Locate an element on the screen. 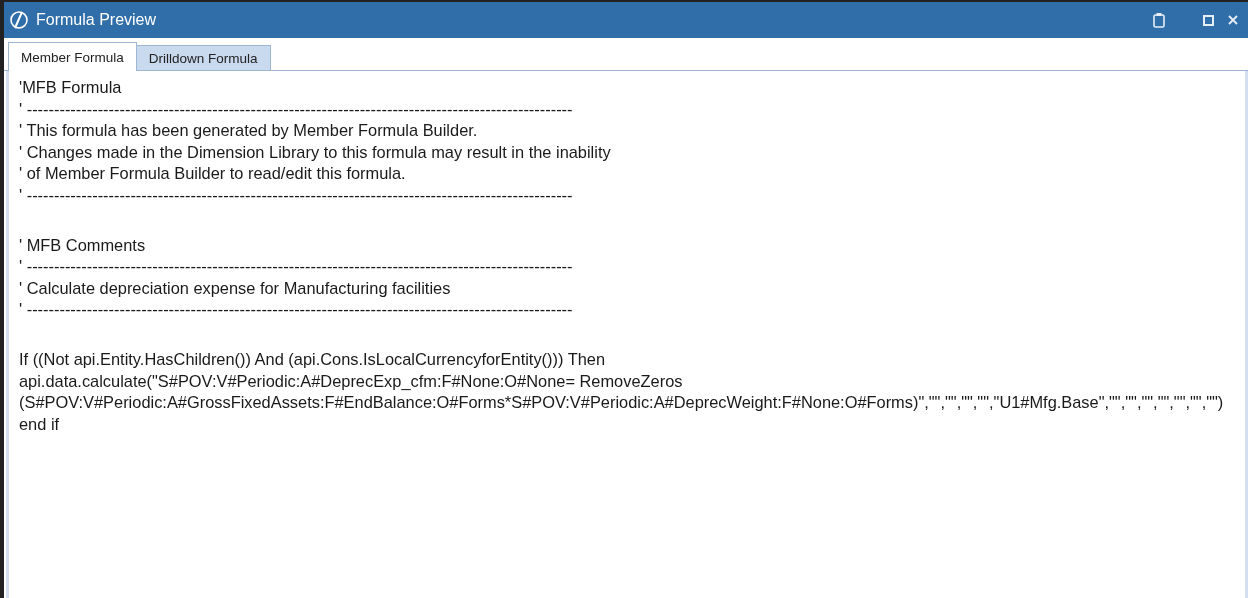  code-line: ' Changes made in the Dimension Library to this formula may result in the inability is located at coordinates (315, 152).